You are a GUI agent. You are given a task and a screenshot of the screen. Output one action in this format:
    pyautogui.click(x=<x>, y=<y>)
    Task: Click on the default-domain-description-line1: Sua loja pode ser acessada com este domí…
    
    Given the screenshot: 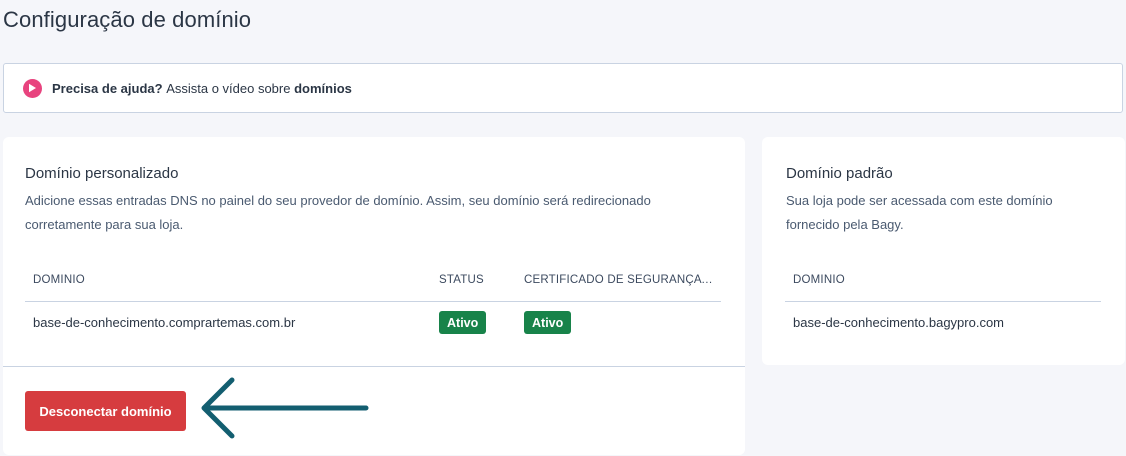 What is the action you would take?
    pyautogui.click(x=919, y=200)
    